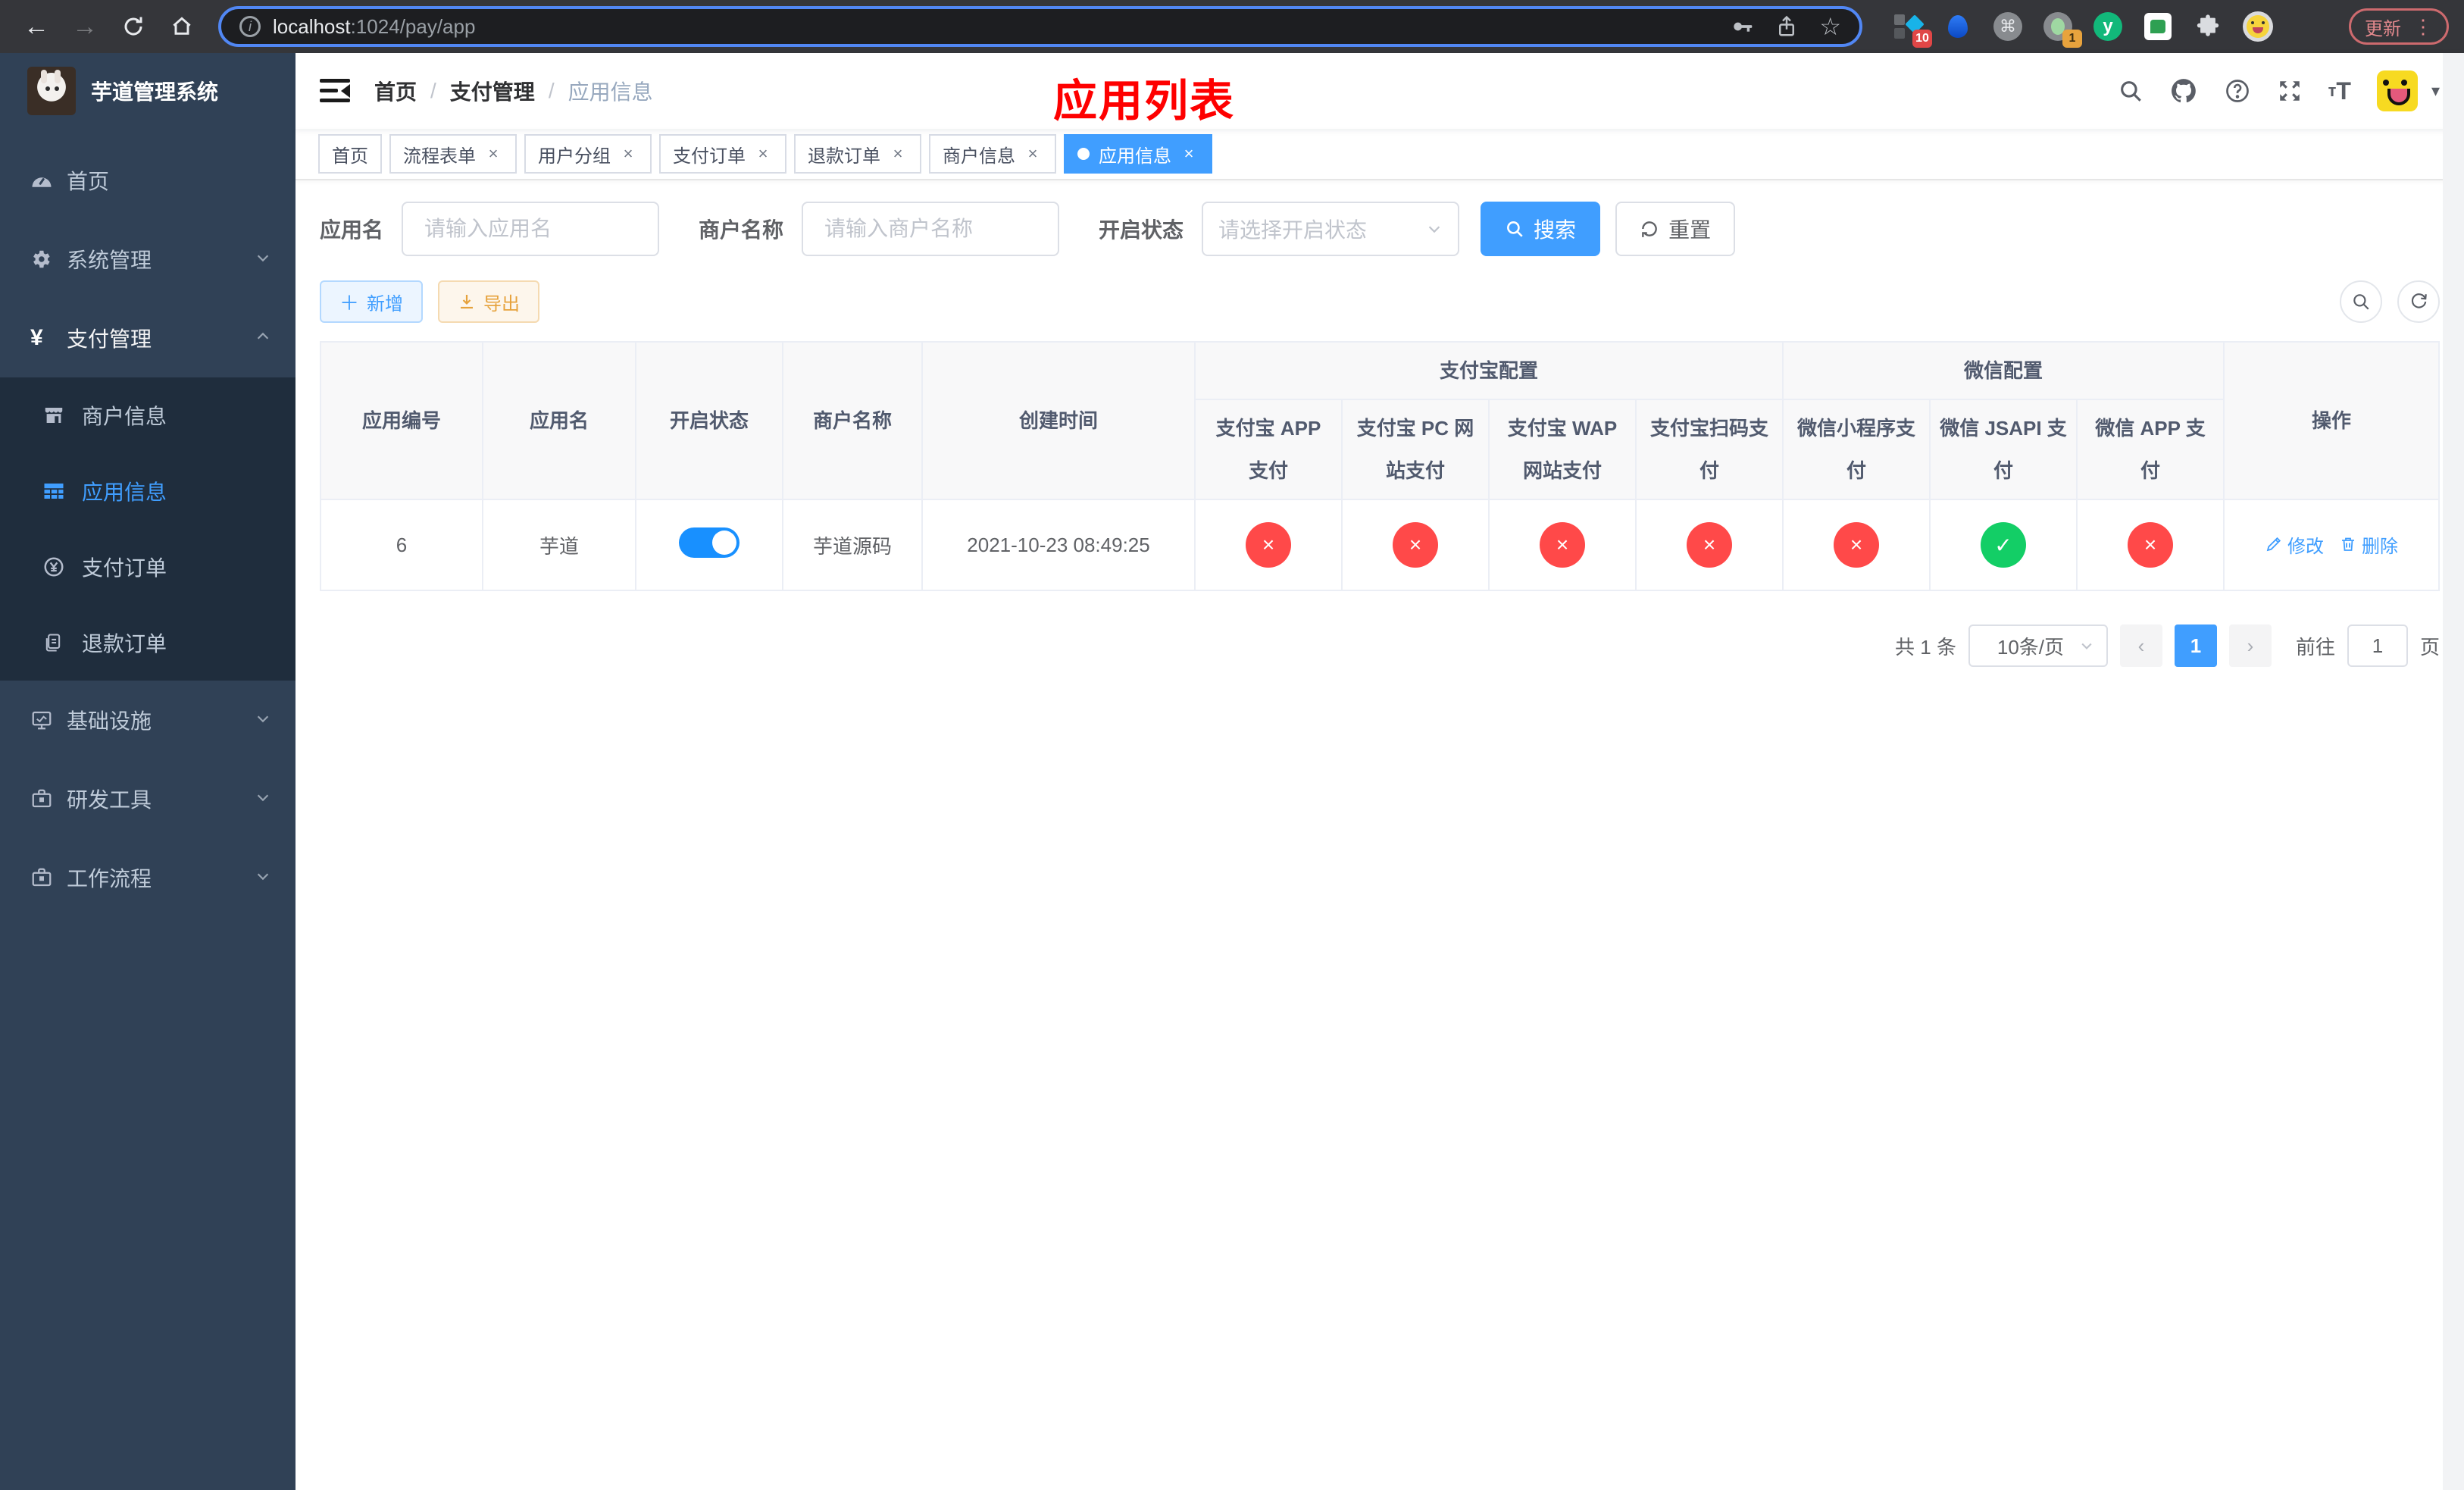 Image resolution: width=2464 pixels, height=1490 pixels. I want to click on browser-back-icon: ←, so click(36, 27).